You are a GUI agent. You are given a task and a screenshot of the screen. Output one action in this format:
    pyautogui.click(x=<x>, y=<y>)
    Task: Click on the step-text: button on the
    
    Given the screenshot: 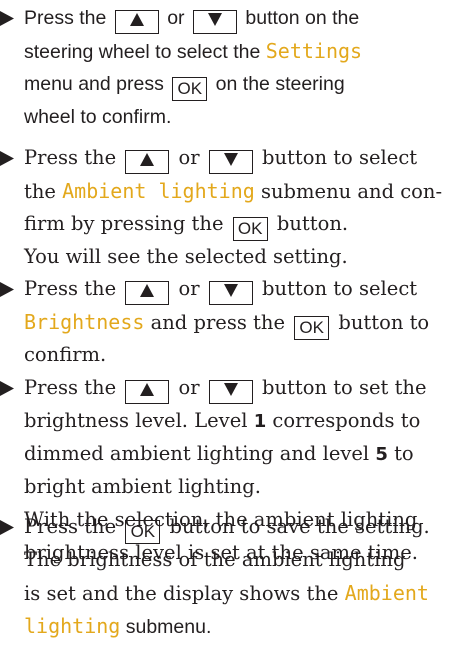 What is the action you would take?
    pyautogui.click(x=299, y=18)
    